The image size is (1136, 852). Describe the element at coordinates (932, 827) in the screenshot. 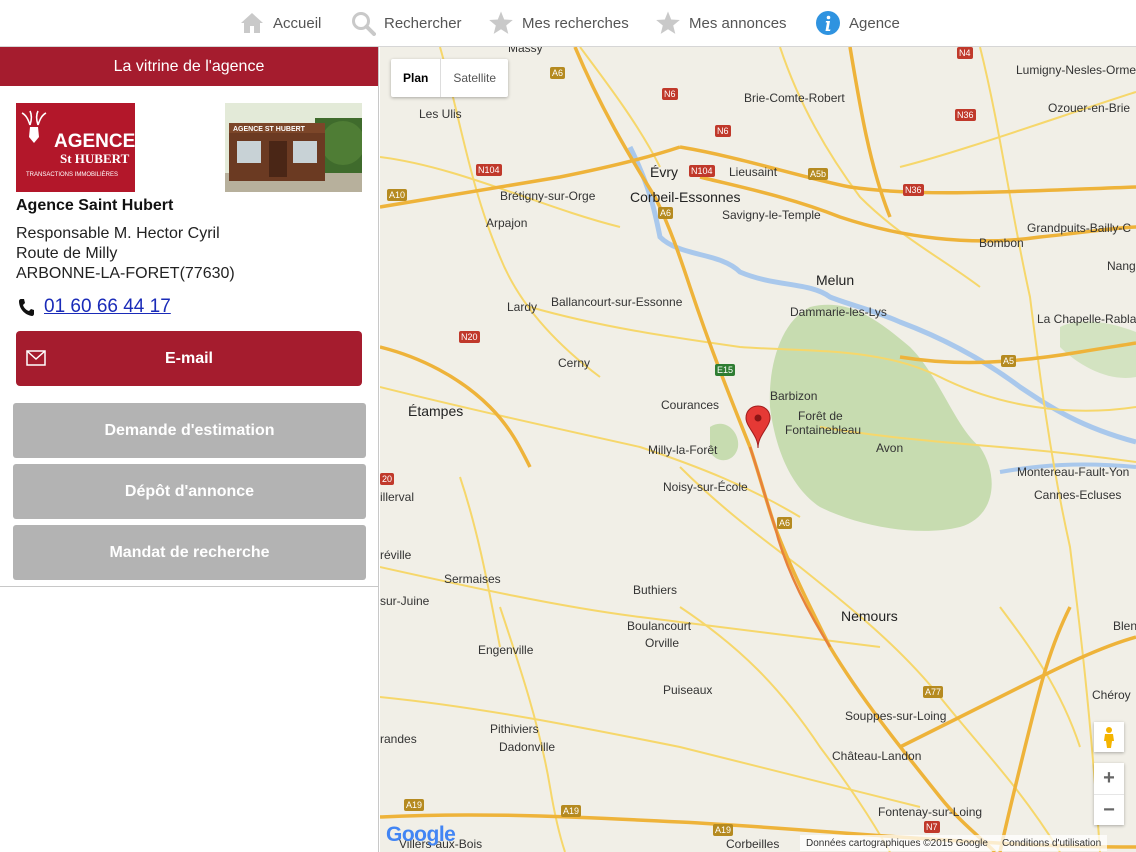

I see `road-shield: N7` at that location.